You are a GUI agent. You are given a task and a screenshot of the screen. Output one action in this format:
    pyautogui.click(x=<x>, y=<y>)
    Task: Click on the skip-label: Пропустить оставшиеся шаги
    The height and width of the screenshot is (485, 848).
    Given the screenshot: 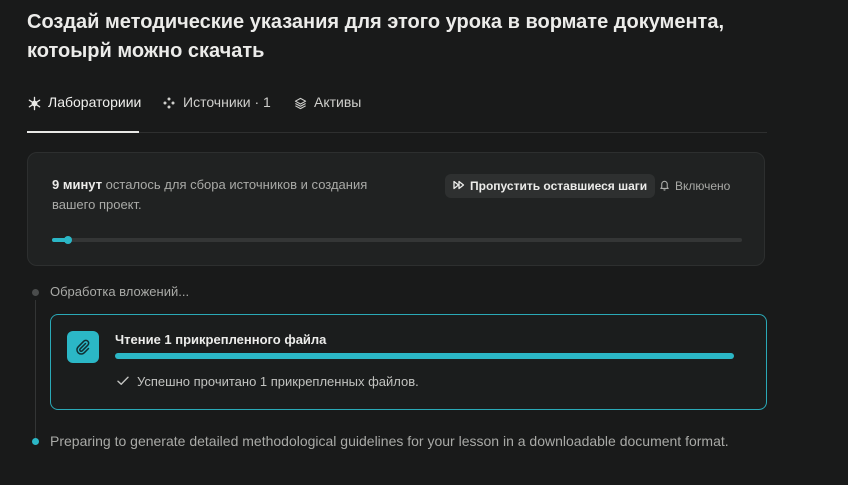 What is the action you would take?
    pyautogui.click(x=559, y=186)
    